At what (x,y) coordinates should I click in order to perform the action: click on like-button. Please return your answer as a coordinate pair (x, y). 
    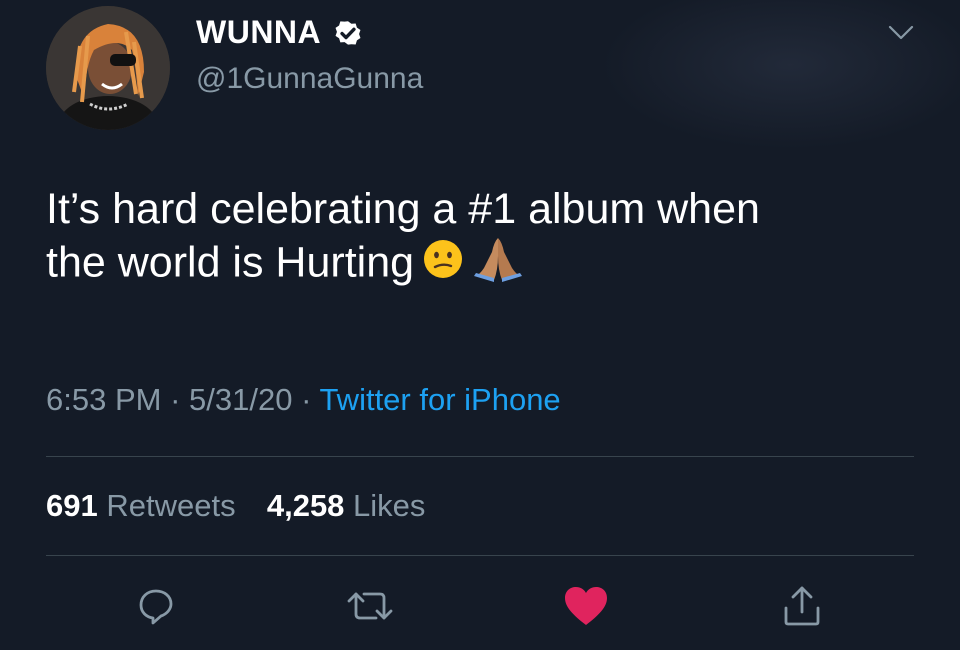
    Looking at the image, I should click on (586, 608).